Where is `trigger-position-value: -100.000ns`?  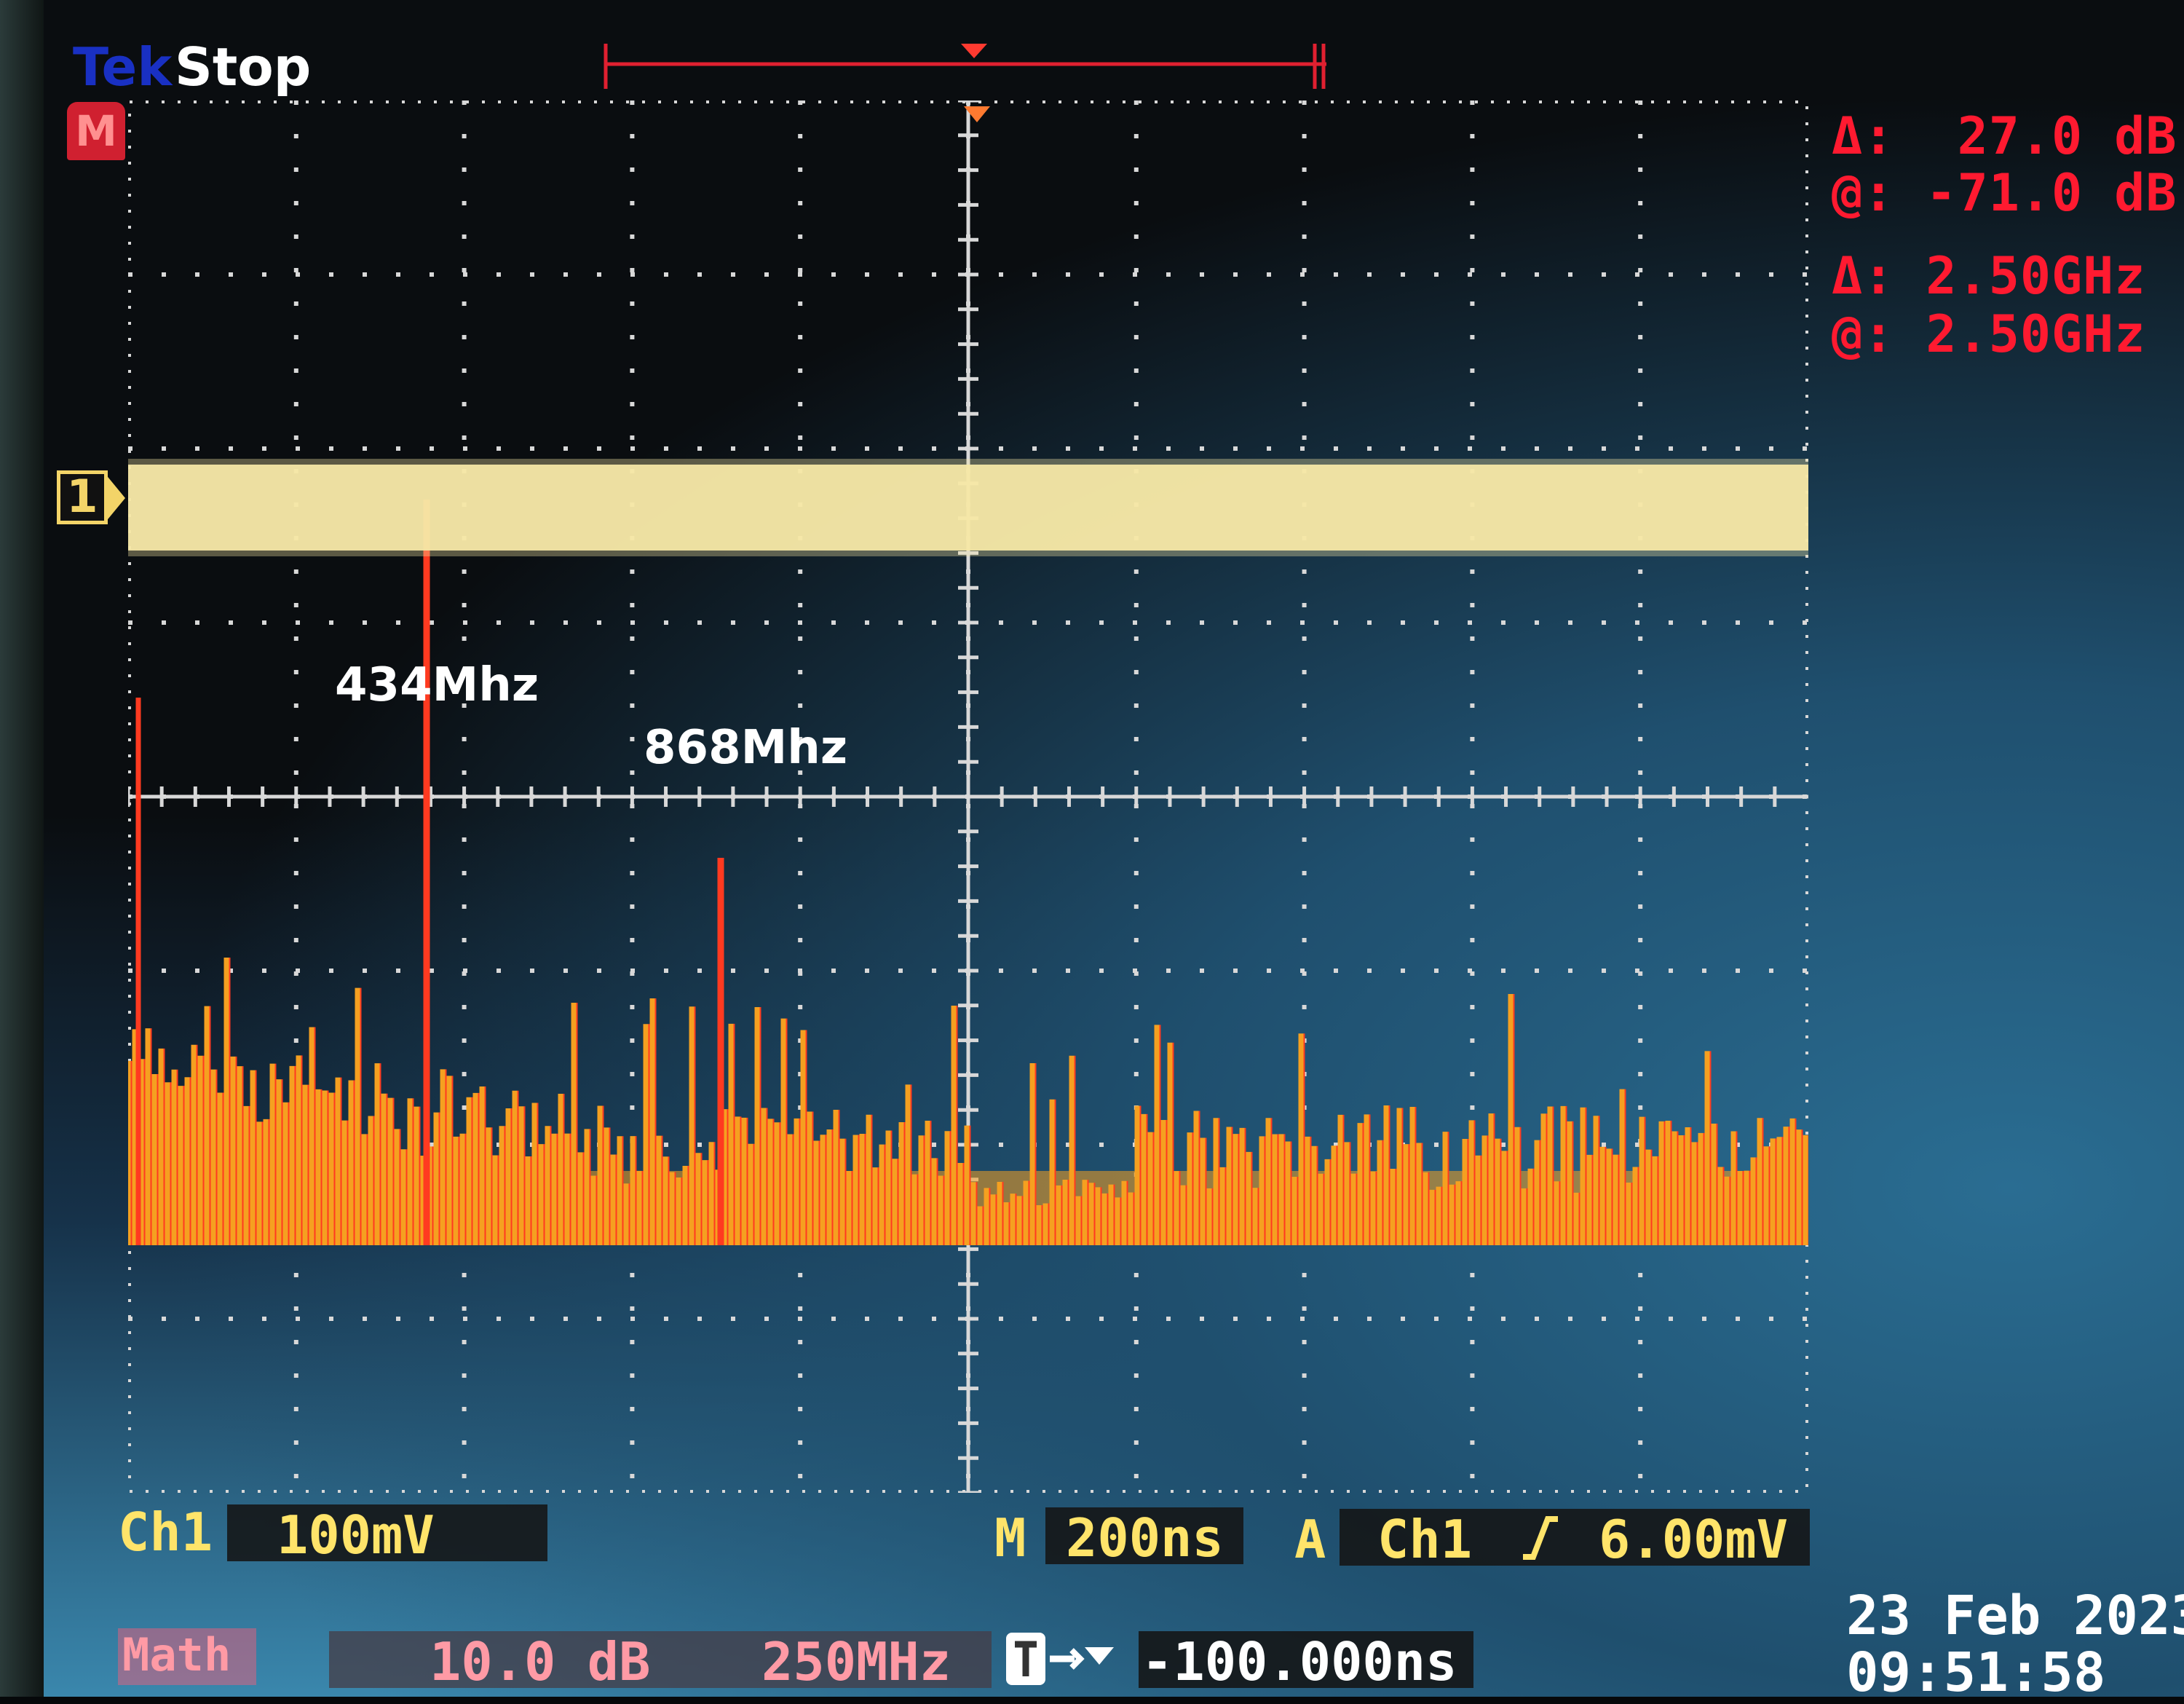
trigger-position-value: -100.000ns is located at coordinates (1299, 1661).